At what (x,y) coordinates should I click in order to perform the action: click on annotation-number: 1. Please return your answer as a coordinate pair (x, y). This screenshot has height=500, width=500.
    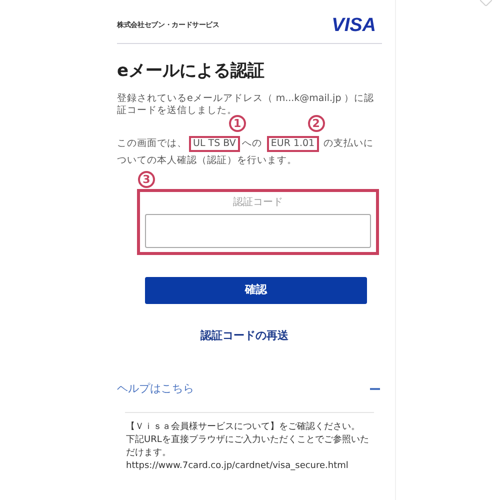
    Looking at the image, I should click on (237, 123).